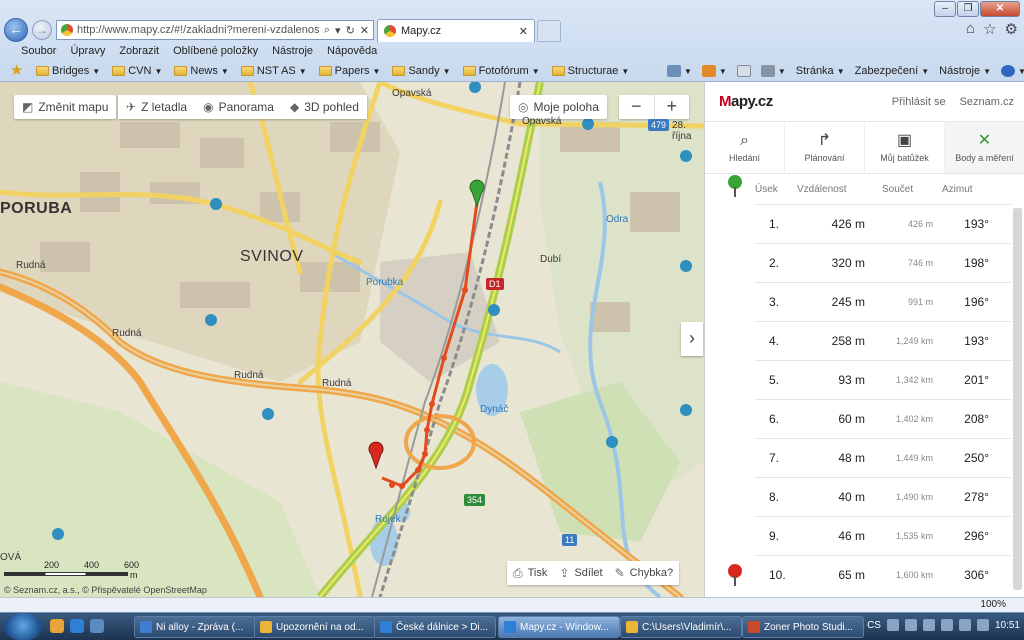 The height and width of the screenshot is (640, 1024). What do you see at coordinates (581, 573) in the screenshot?
I see `share-button: ⇪ Sdílet` at bounding box center [581, 573].